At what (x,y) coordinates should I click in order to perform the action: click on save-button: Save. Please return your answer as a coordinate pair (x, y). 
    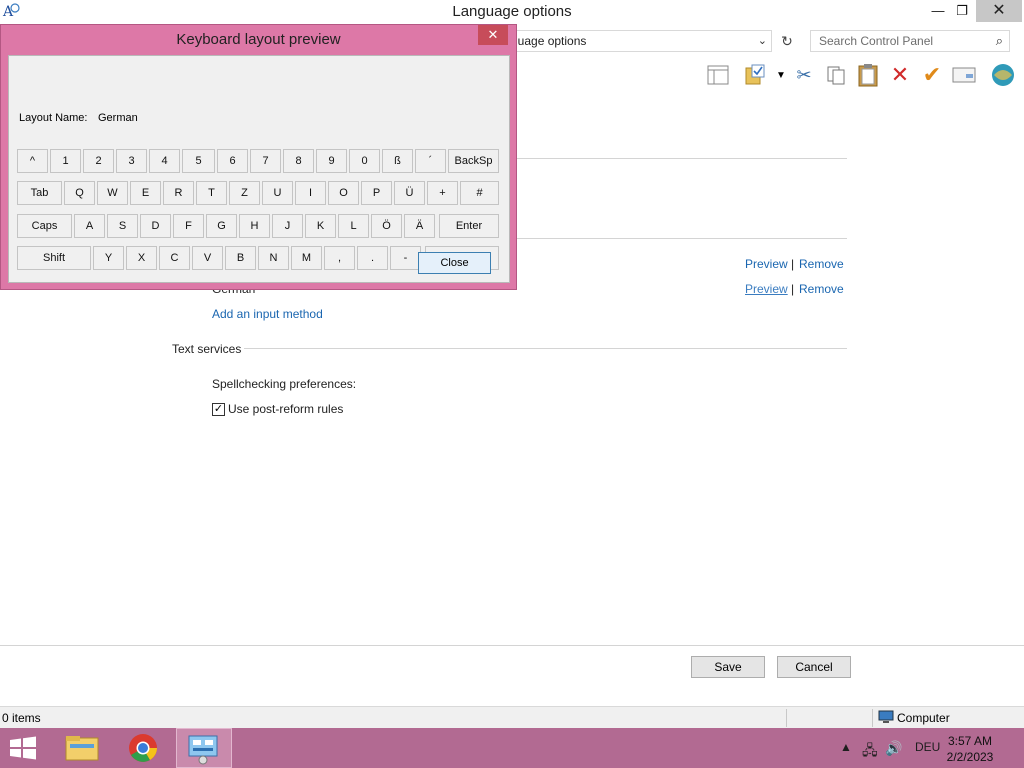
    Looking at the image, I should click on (728, 667).